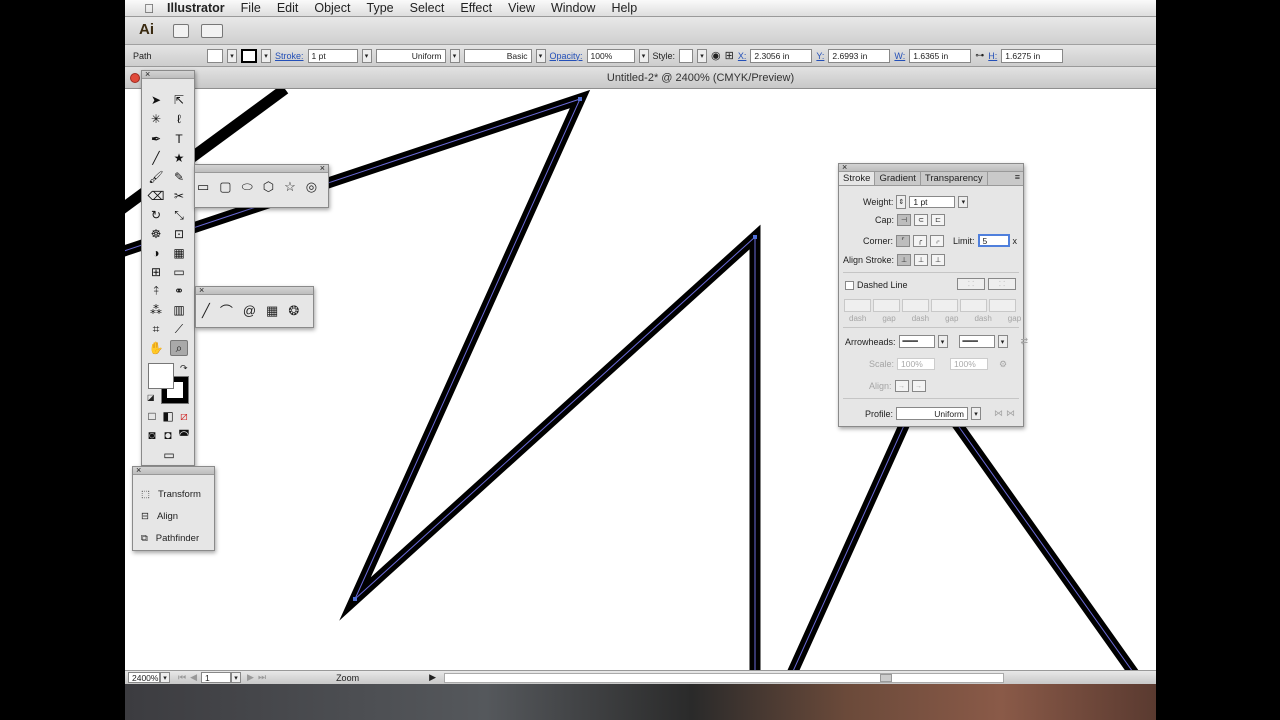 Image resolution: width=1280 pixels, height=720 pixels. I want to click on opacity-dropdown: ▾, so click(643, 55).